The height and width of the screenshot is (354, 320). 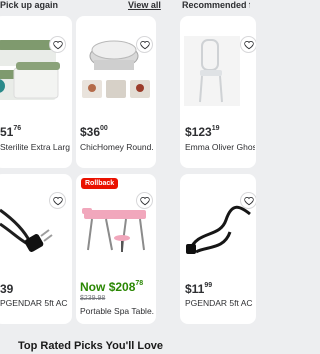 What do you see at coordinates (29, 5) in the screenshot?
I see `pick-up-again-heading: Pick up again` at bounding box center [29, 5].